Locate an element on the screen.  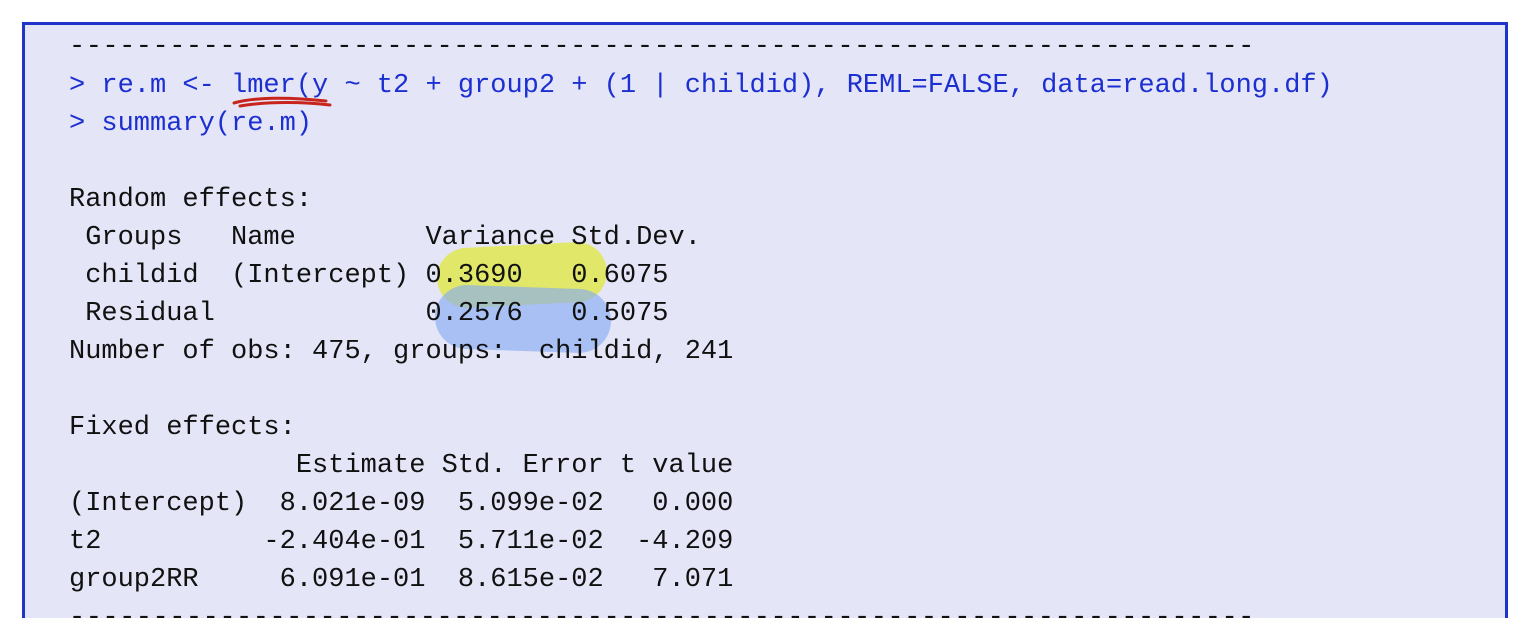
fixed-effects-header: Estimate Std. Error t value is located at coordinates (401, 466).